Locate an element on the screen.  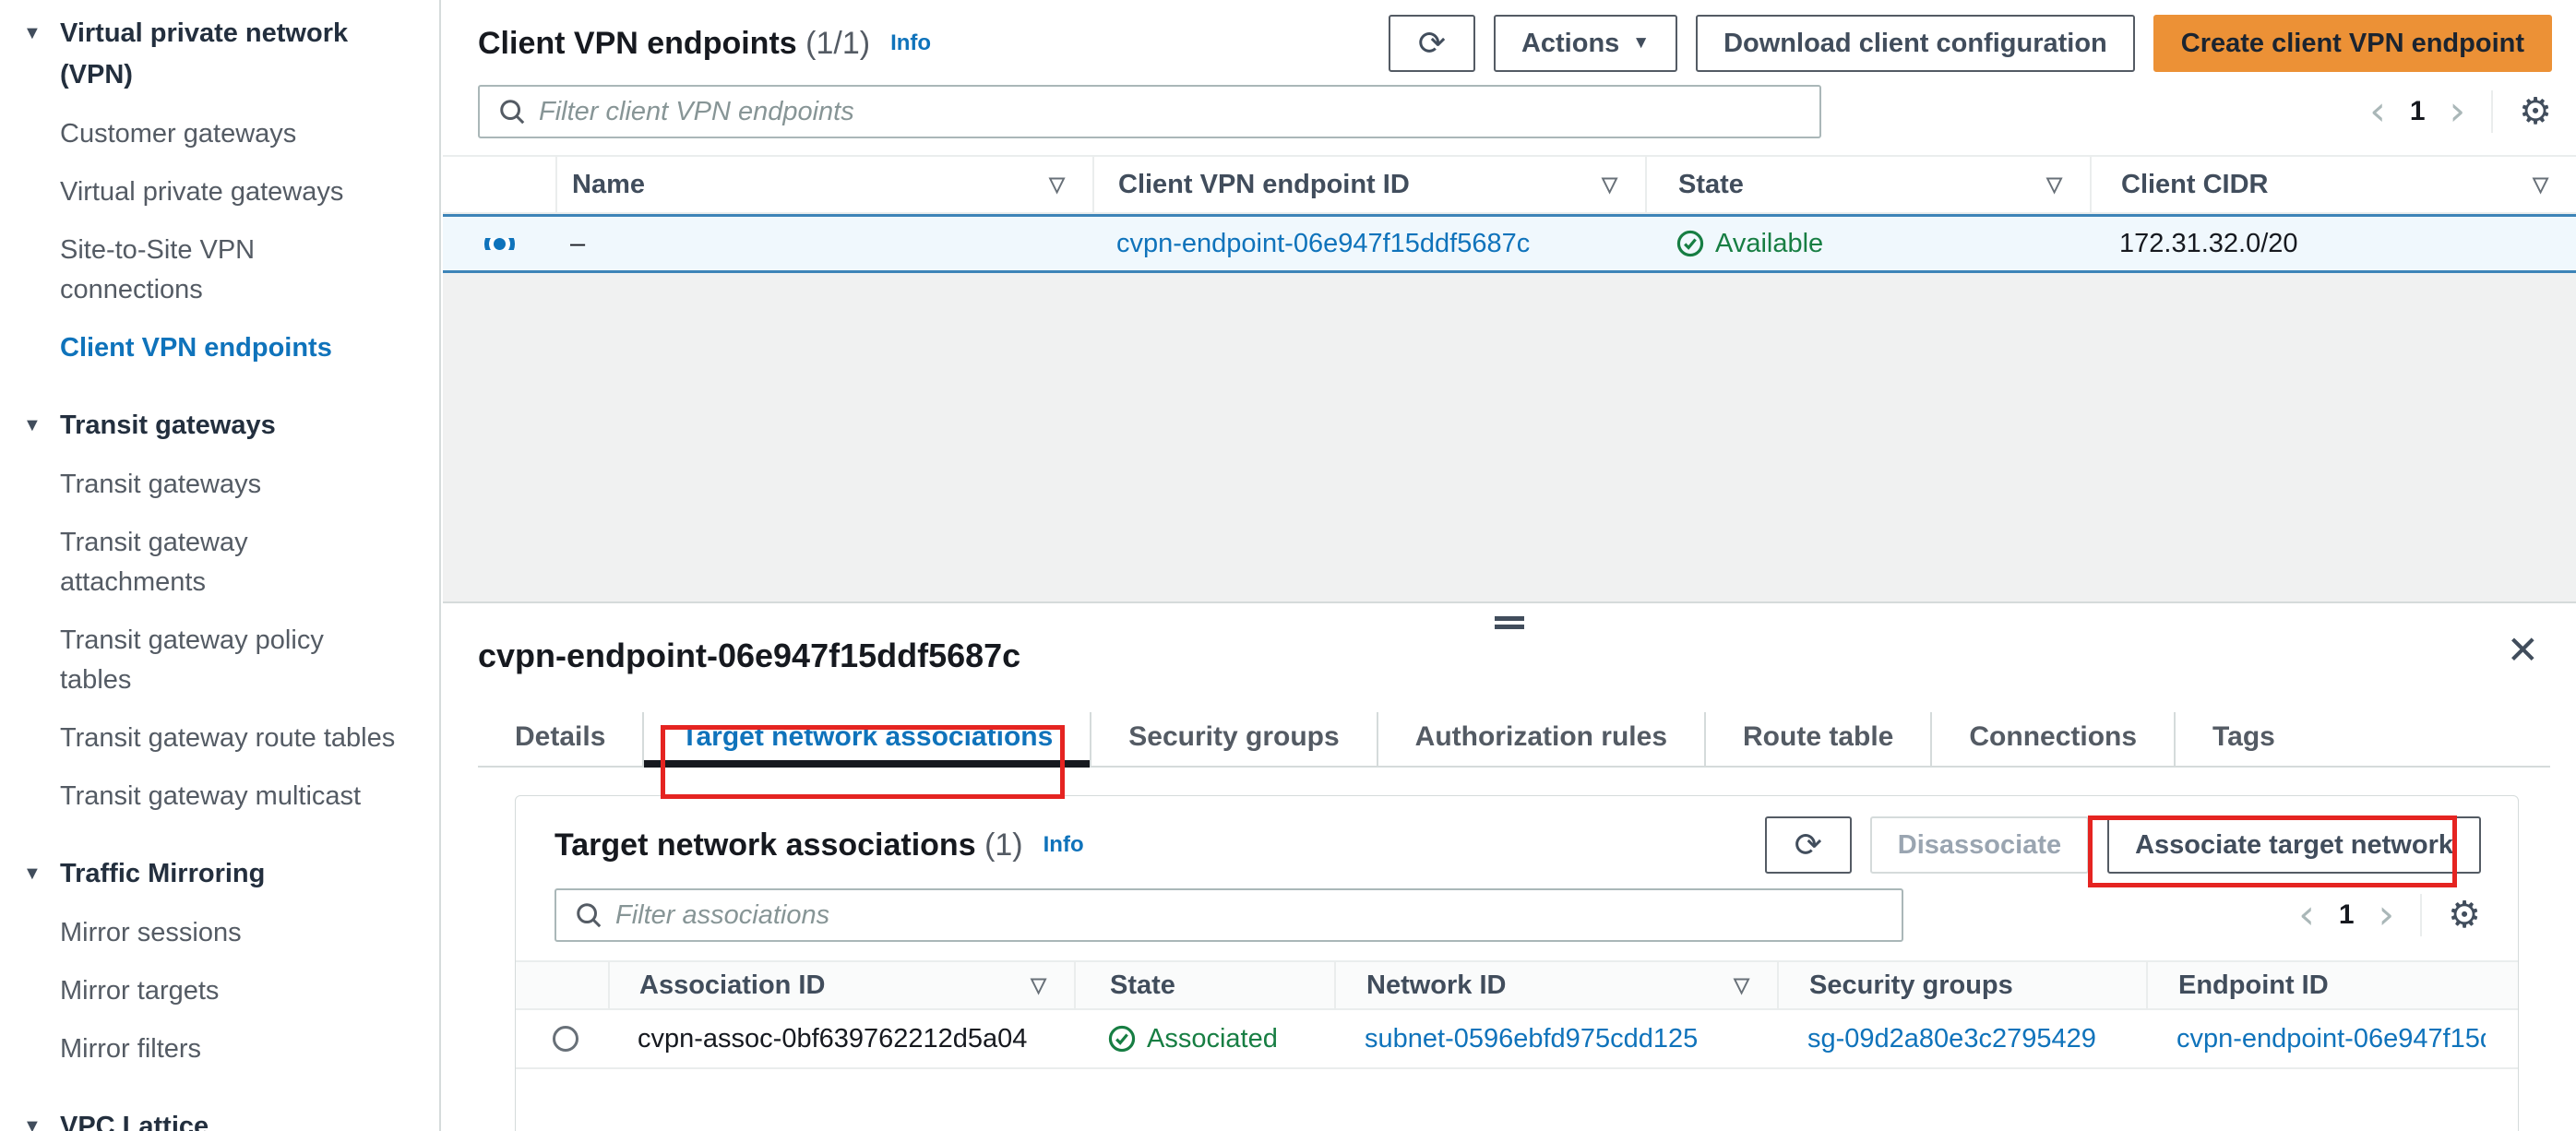
sidebar-item-mirror-targets: Mirror targets is located at coordinates (211, 991).